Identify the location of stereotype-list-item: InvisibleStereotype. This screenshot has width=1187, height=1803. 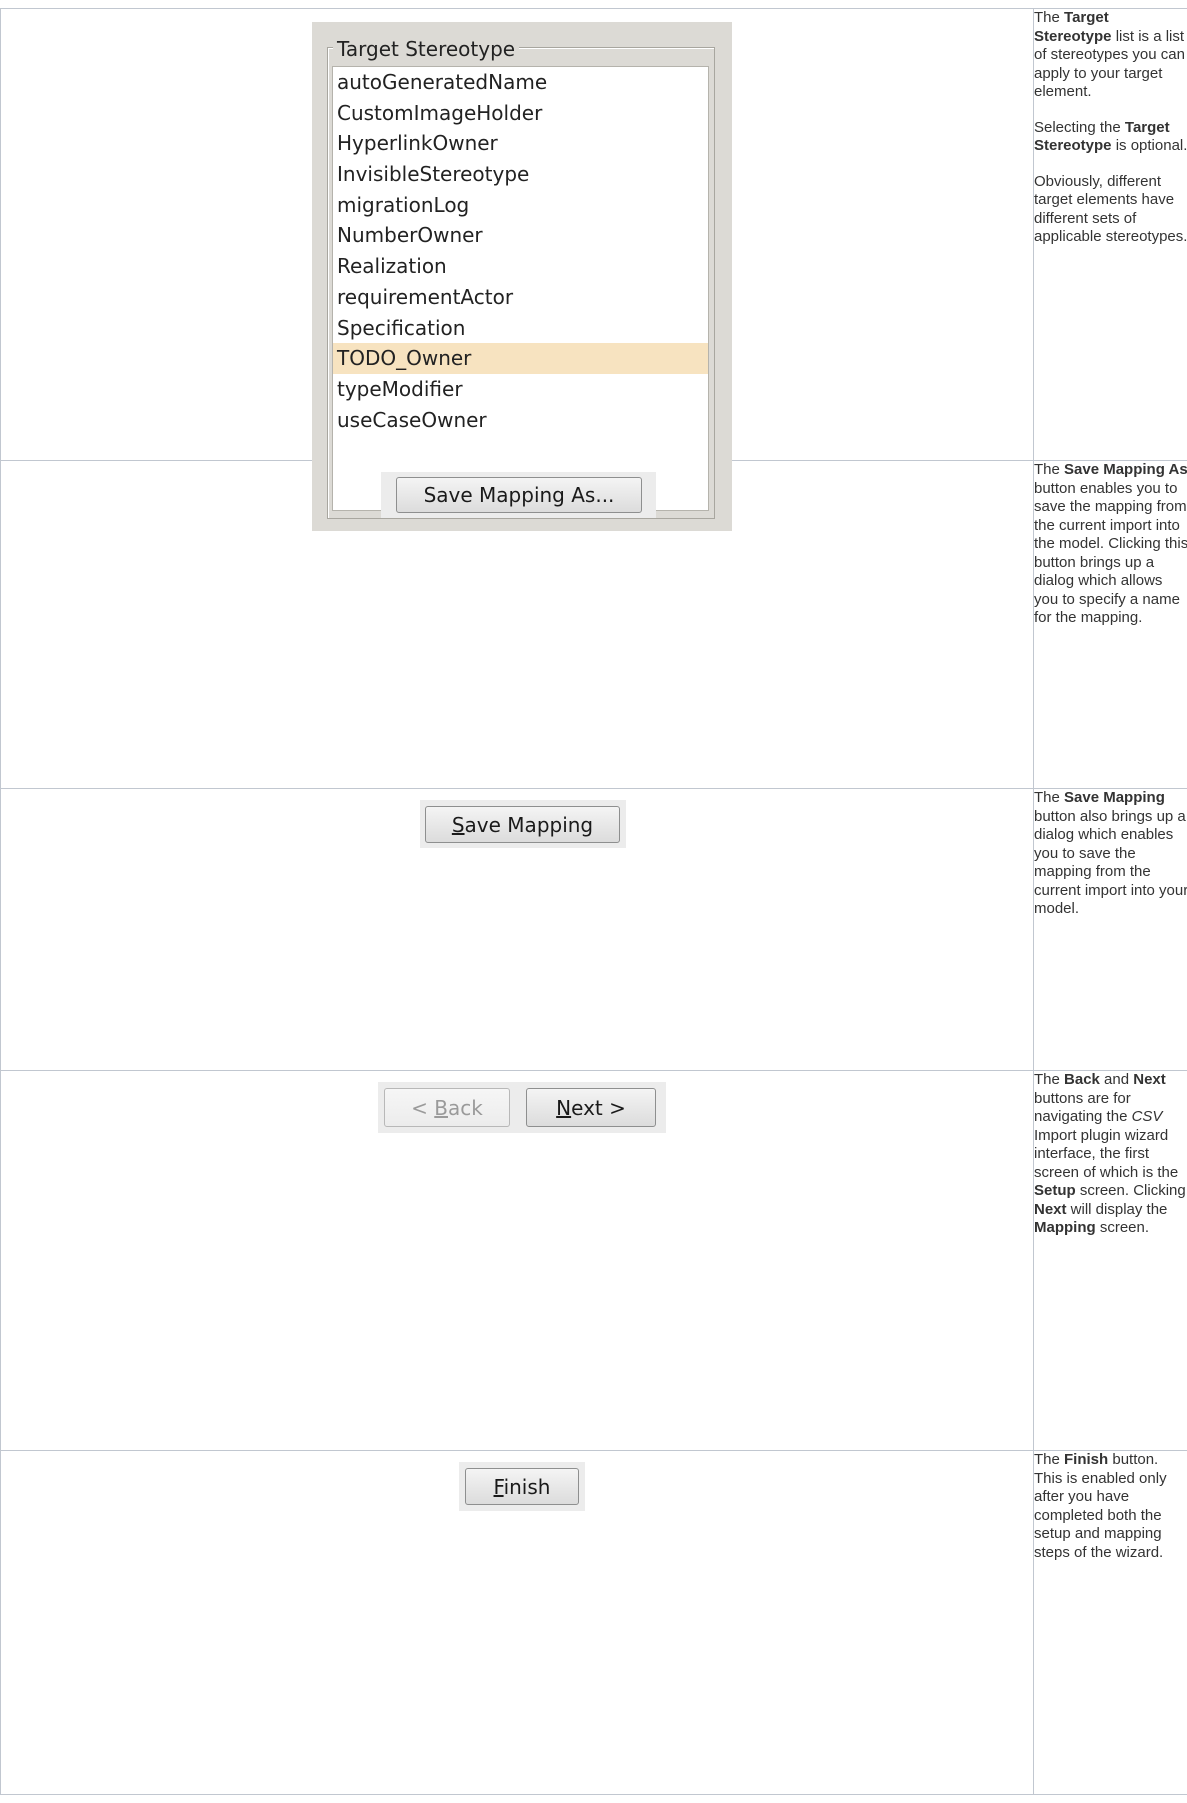
(520, 174).